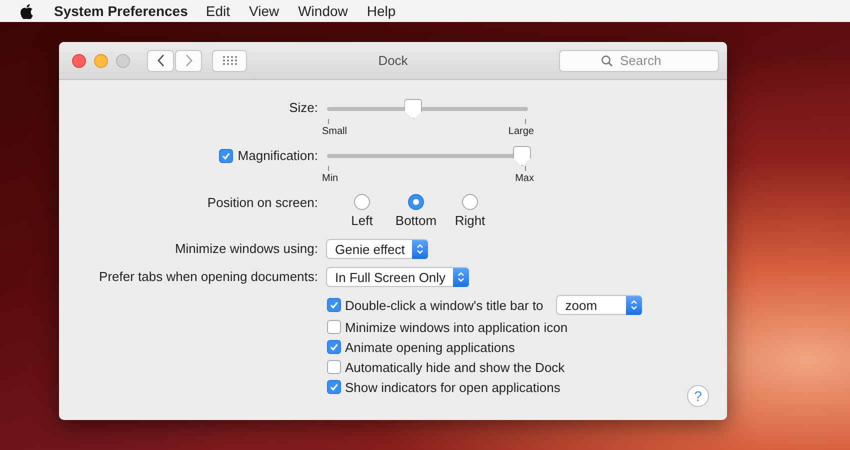 The image size is (850, 450). What do you see at coordinates (121, 11) in the screenshot?
I see `menu-app-name: System Preferences` at bounding box center [121, 11].